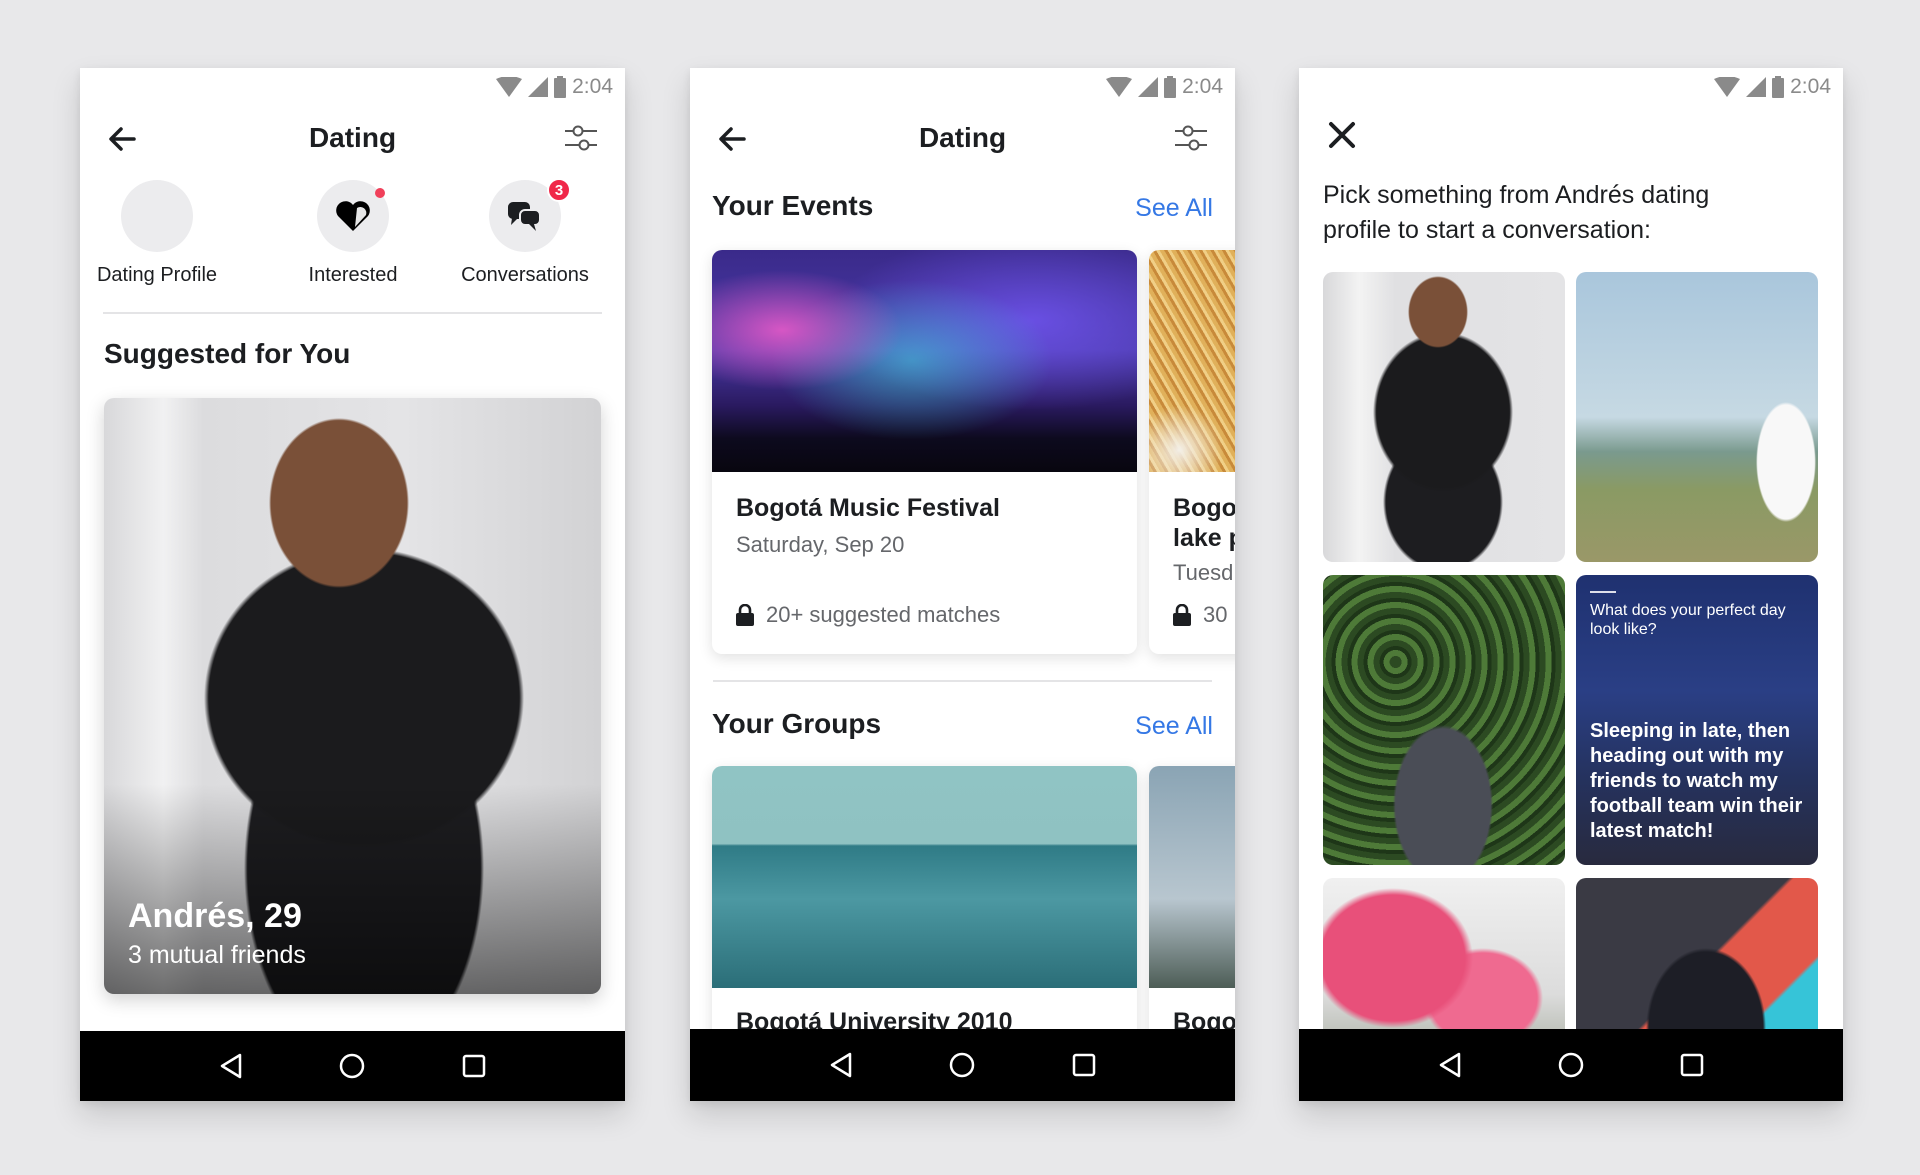 The width and height of the screenshot is (1920, 1175). What do you see at coordinates (1215, 614) in the screenshot?
I see `matches-count: 30` at bounding box center [1215, 614].